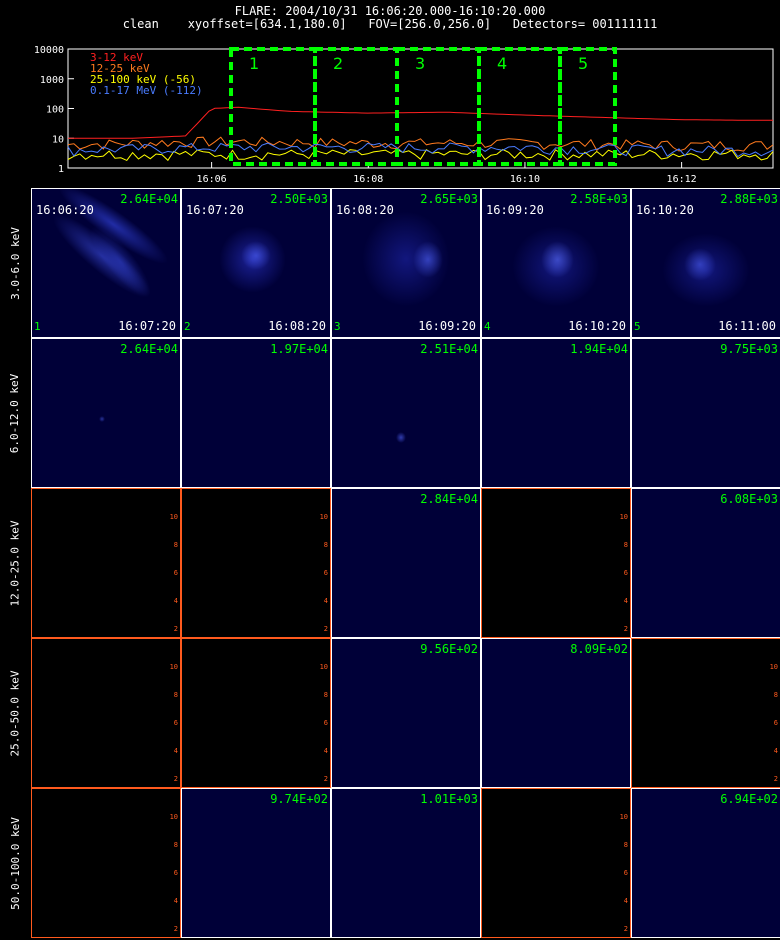 This screenshot has width=780, height=940. What do you see at coordinates (215, 210) in the screenshot?
I see `start-time-label: 16:07:20` at bounding box center [215, 210].